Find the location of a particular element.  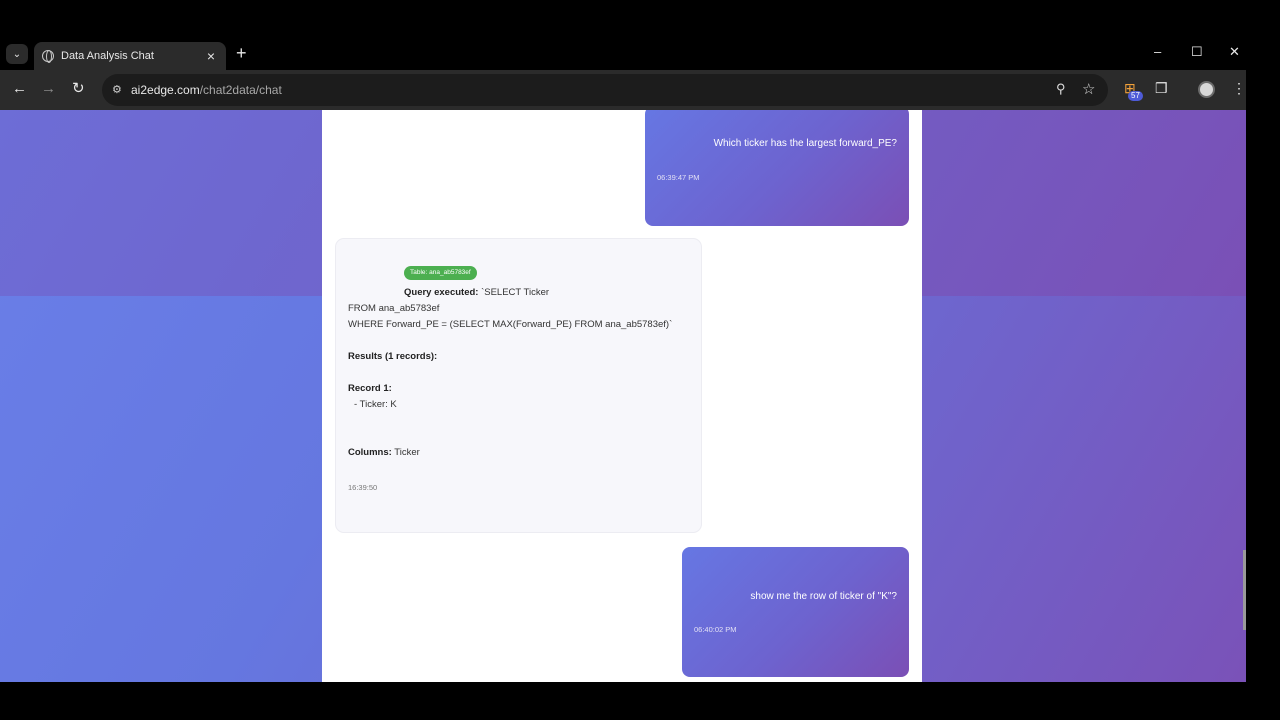

site-settings-icon: ⚙ is located at coordinates (119, 90).